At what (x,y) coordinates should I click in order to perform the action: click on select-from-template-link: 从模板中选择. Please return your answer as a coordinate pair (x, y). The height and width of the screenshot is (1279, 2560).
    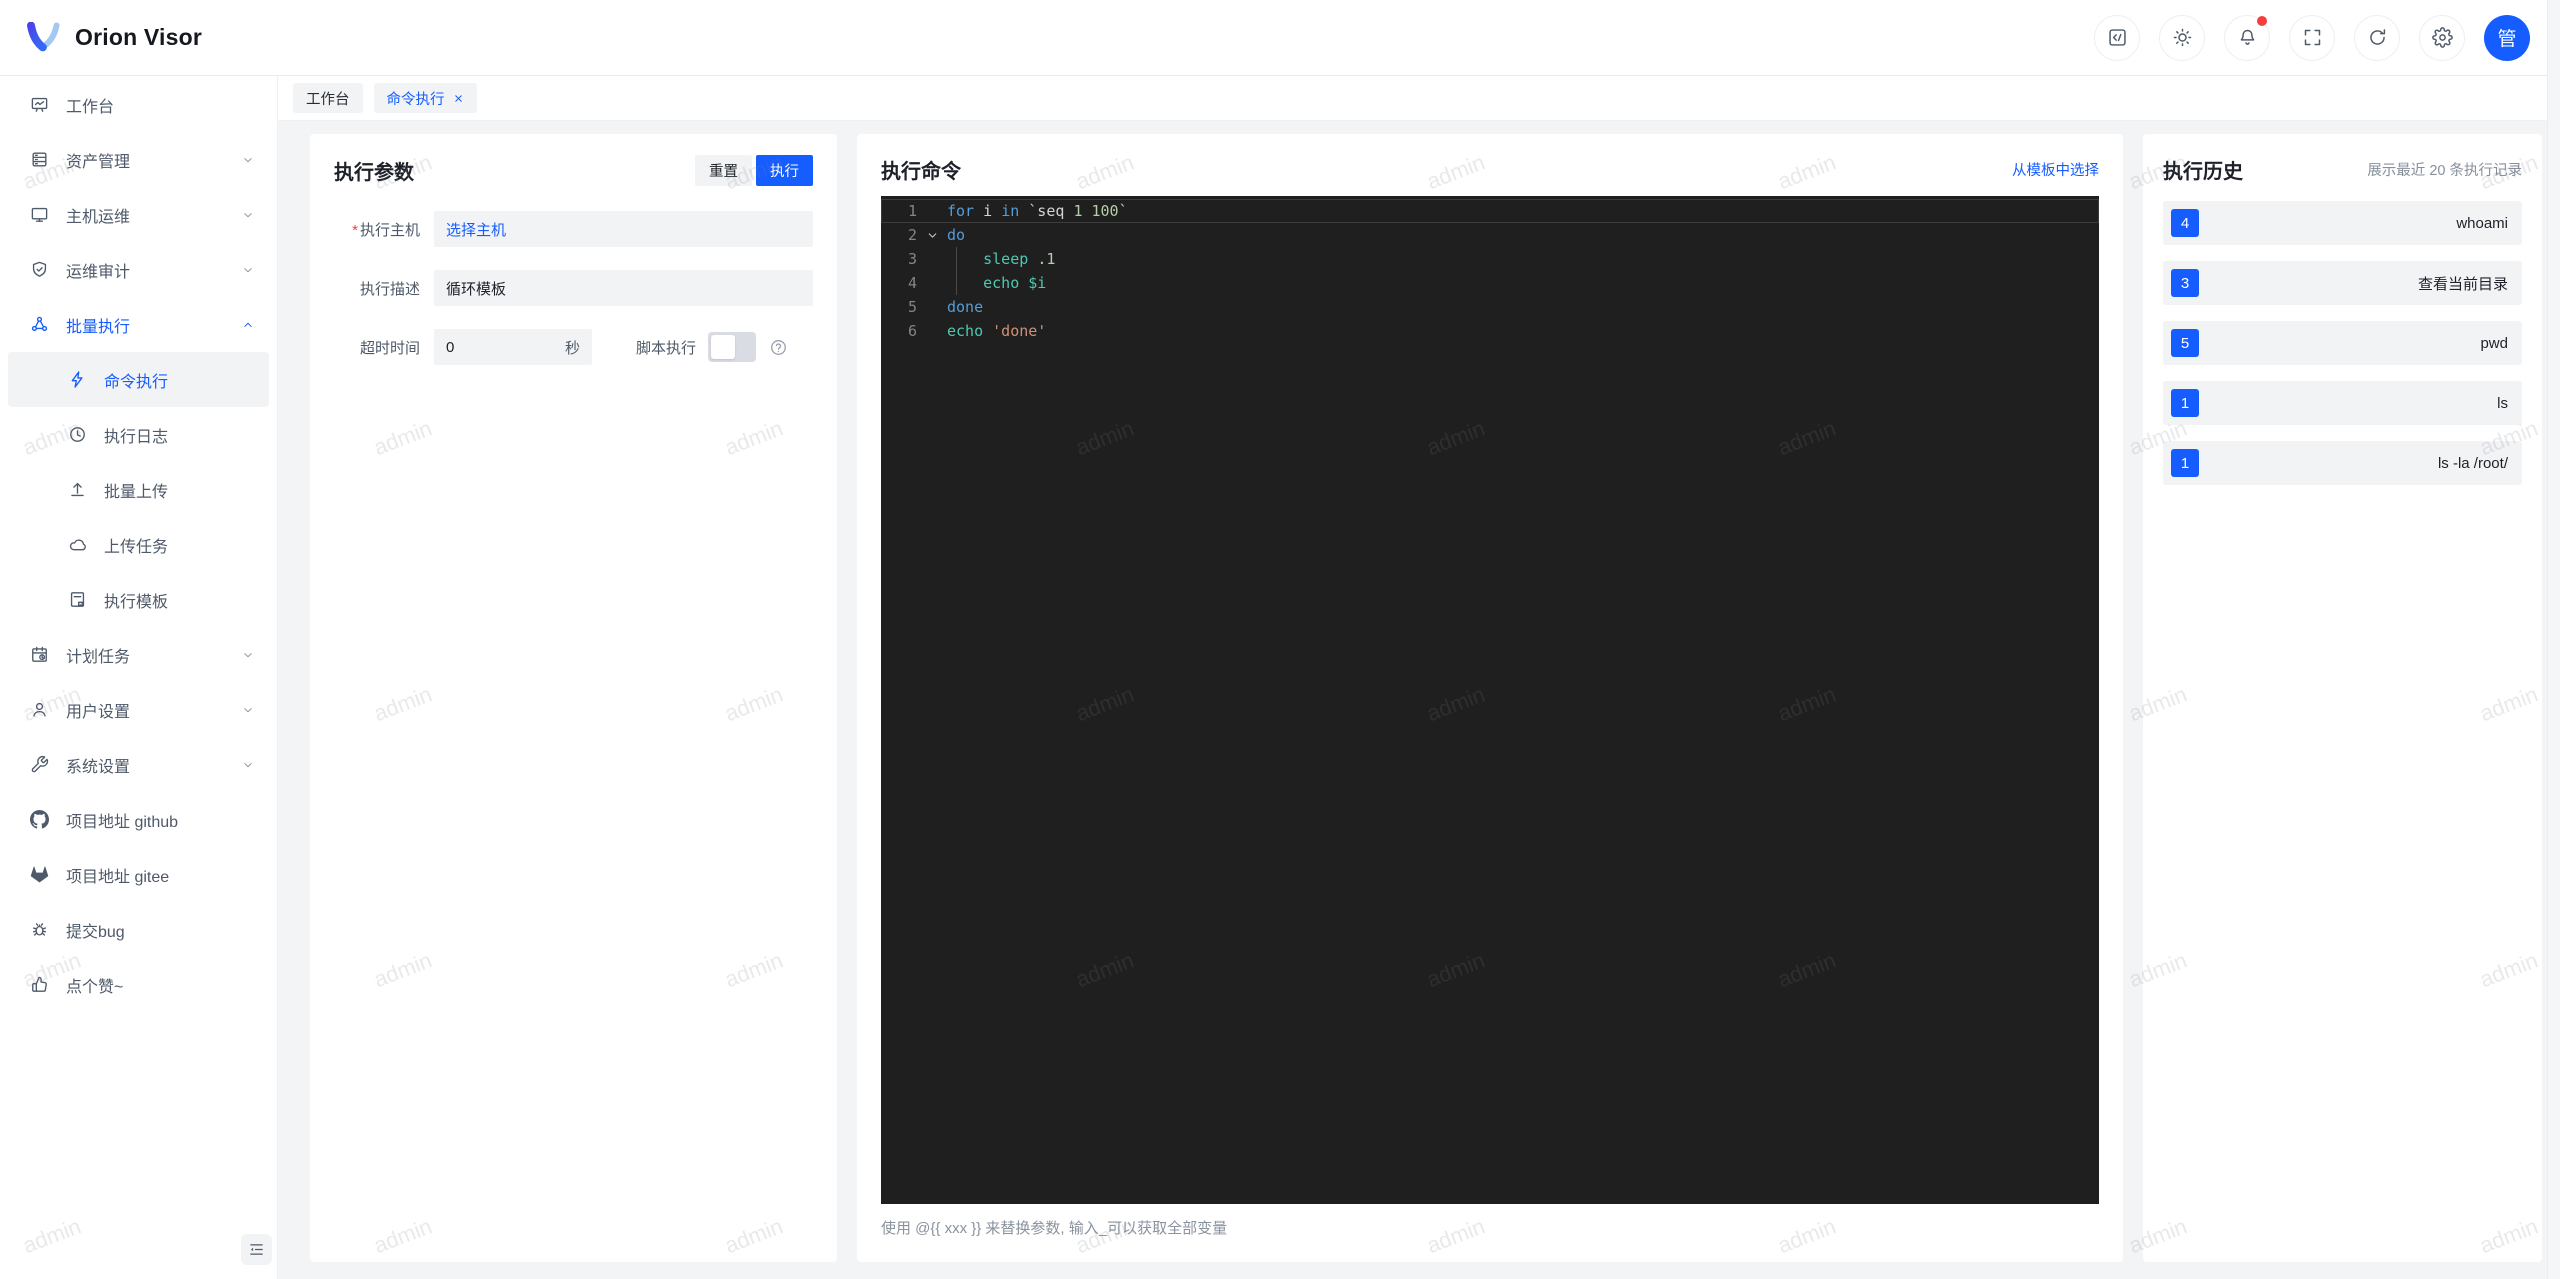
    Looking at the image, I should click on (2055, 169).